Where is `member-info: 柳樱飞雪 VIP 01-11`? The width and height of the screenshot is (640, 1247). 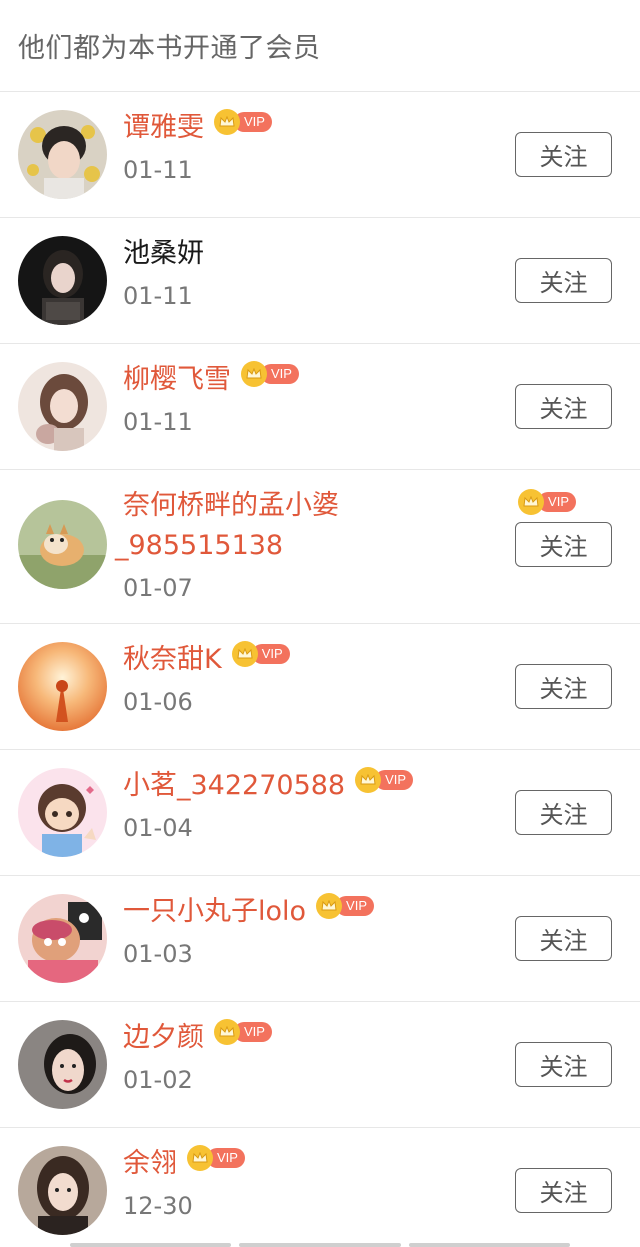 member-info: 柳樱飞雪 VIP 01-11 is located at coordinates (311, 398).